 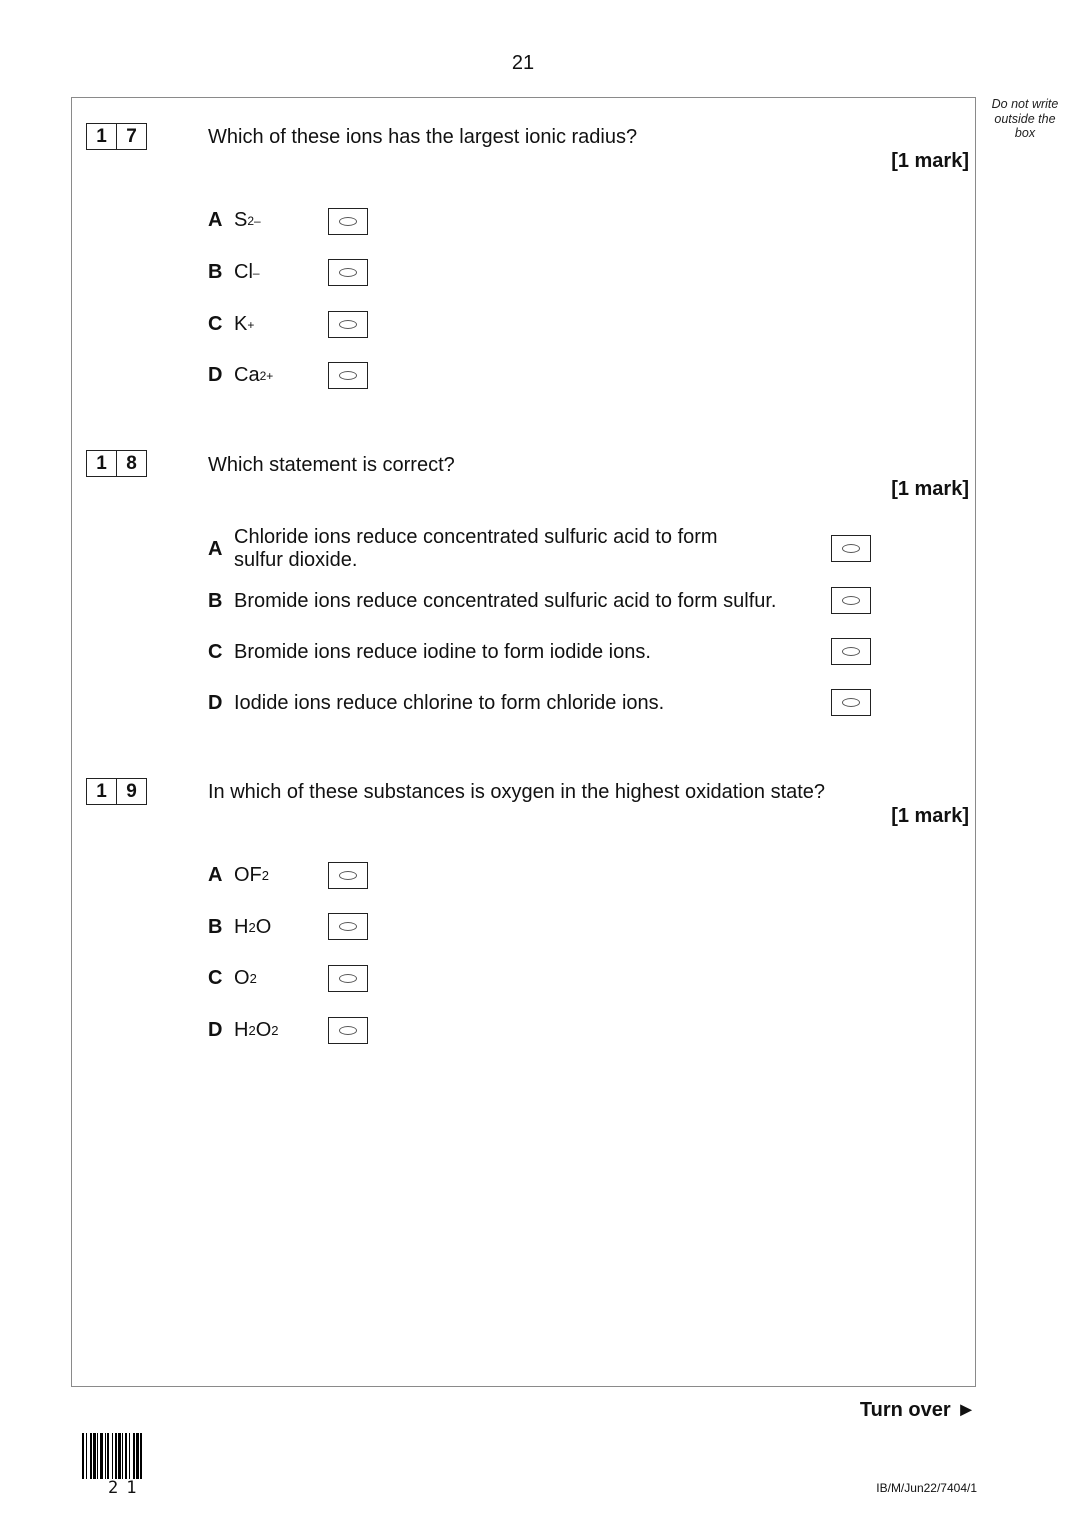 I want to click on q18-answer-box-a, so click(x=851, y=548).